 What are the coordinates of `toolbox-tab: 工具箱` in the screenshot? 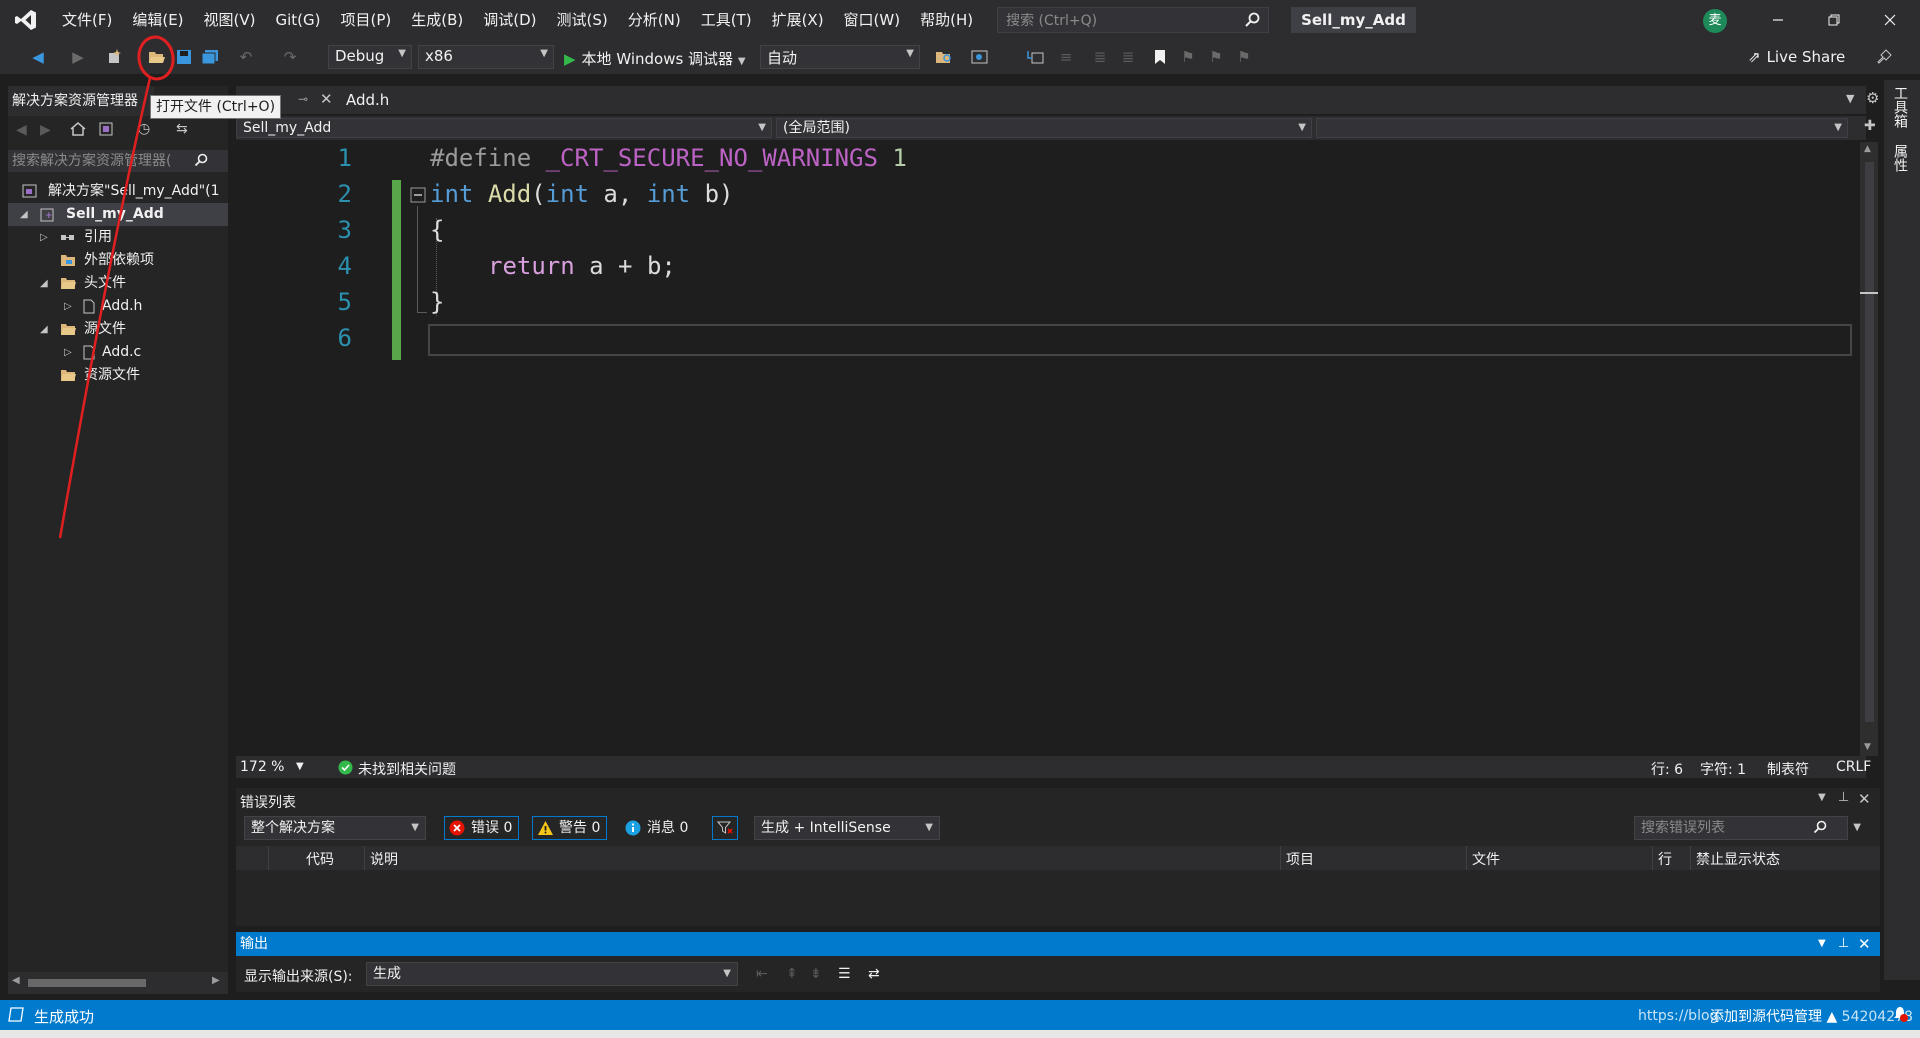 It's located at (1900, 107).